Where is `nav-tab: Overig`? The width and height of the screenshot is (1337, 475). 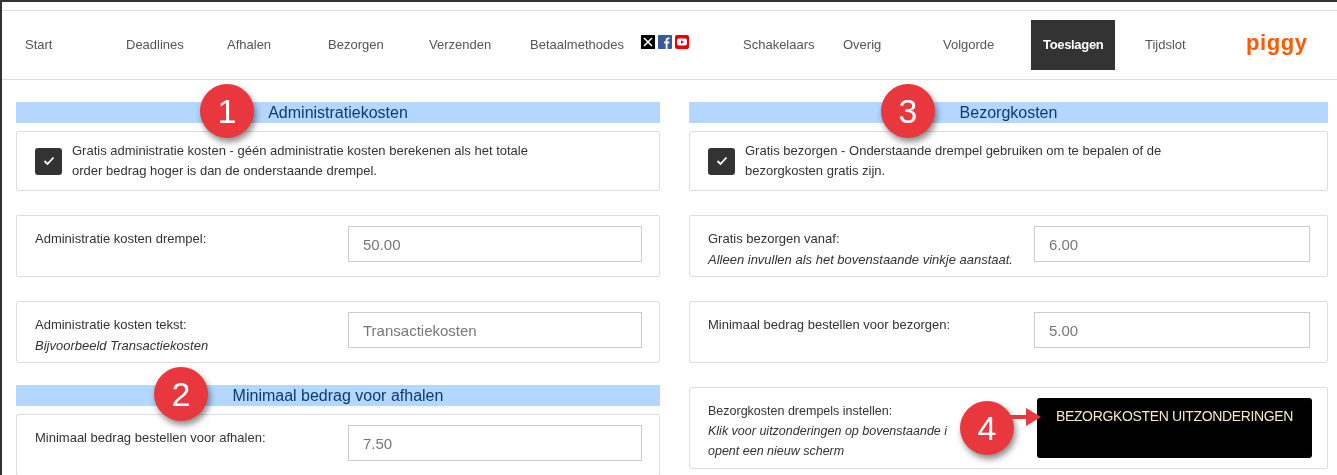
nav-tab: Overig is located at coordinates (862, 45).